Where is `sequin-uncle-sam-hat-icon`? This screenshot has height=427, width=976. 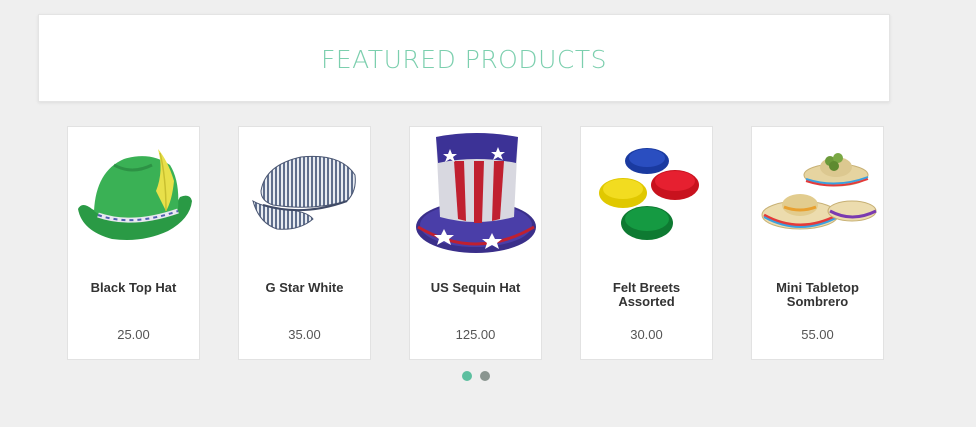
sequin-uncle-sam-hat-icon is located at coordinates (476, 193).